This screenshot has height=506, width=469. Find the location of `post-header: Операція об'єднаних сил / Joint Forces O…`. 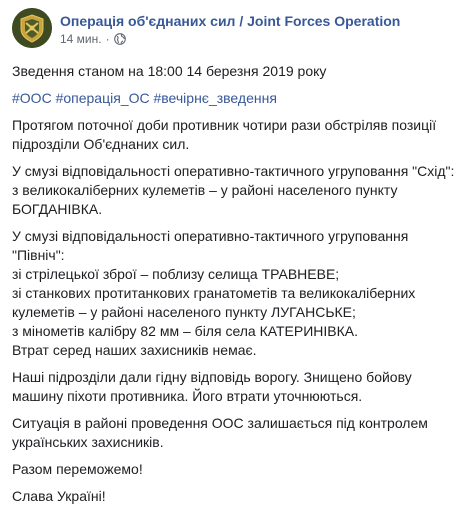

post-header: Операція об'єднаних сил / Joint Forces O… is located at coordinates (234, 31).